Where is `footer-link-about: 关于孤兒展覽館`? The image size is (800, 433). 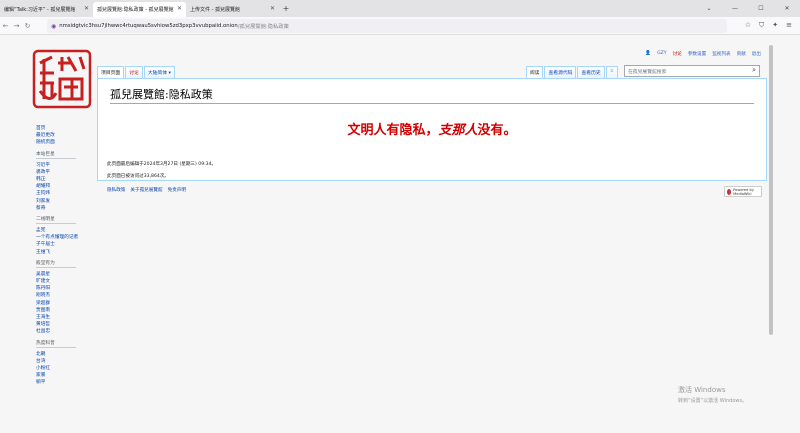 footer-link-about: 关于孤兒展覽館 is located at coordinates (146, 190).